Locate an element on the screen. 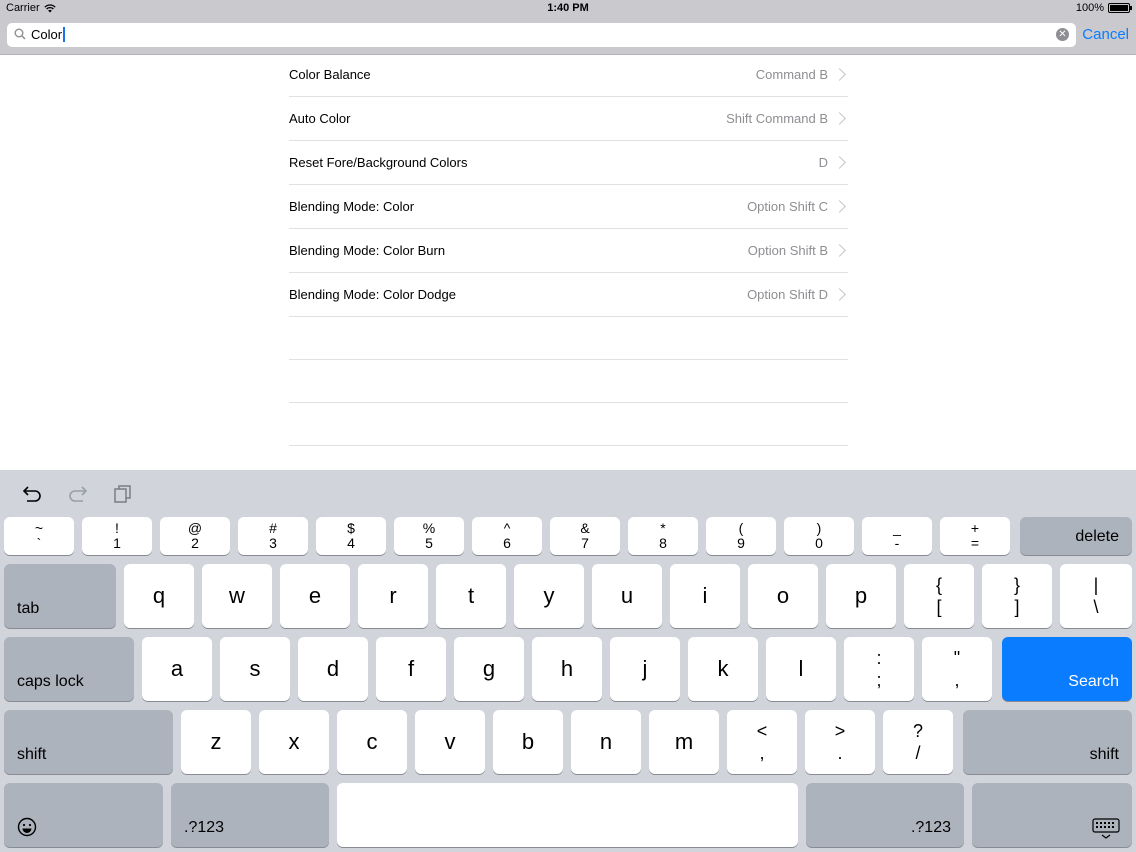 Image resolution: width=1136 pixels, height=852 pixels. key-4: $4 is located at coordinates (351, 536).